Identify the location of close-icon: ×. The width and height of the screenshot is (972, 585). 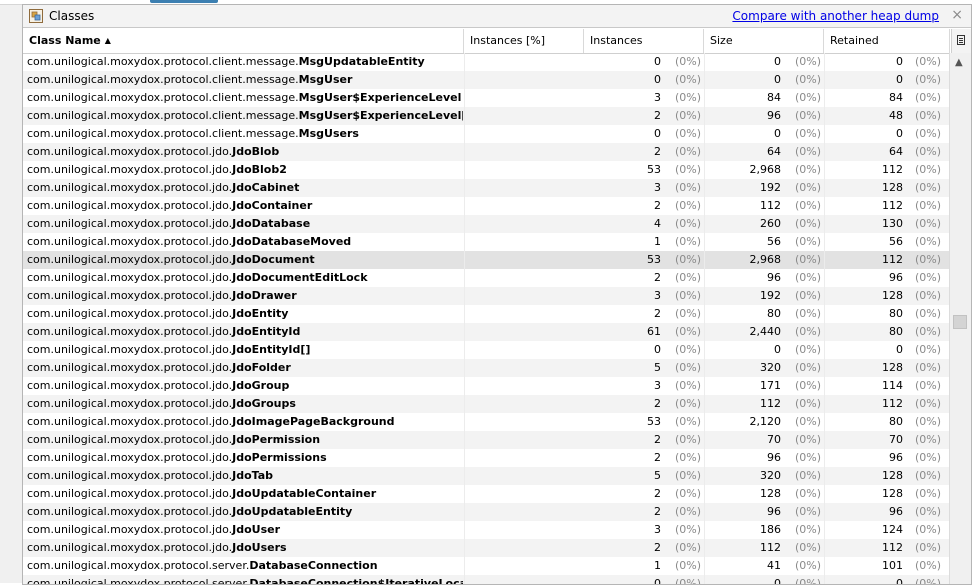
(957, 15).